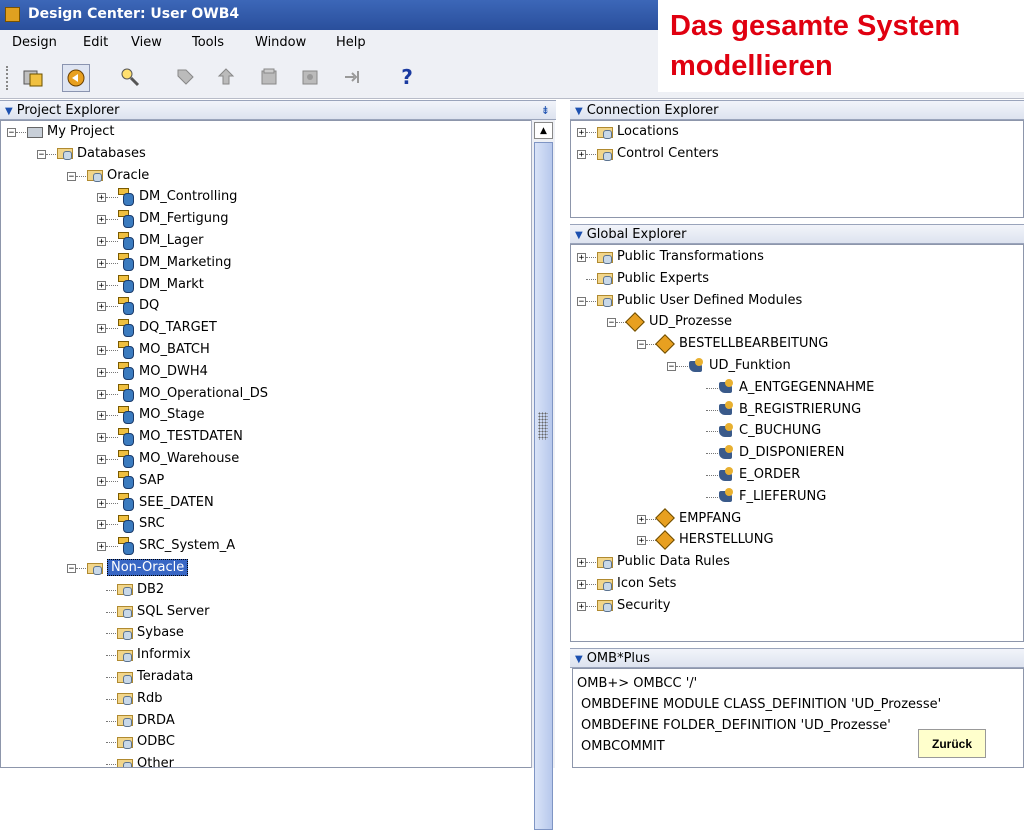 The image size is (1024, 830). Describe the element at coordinates (192, 394) in the screenshot. I see `tree-node-oracle-module: MO_Operational_DS` at that location.